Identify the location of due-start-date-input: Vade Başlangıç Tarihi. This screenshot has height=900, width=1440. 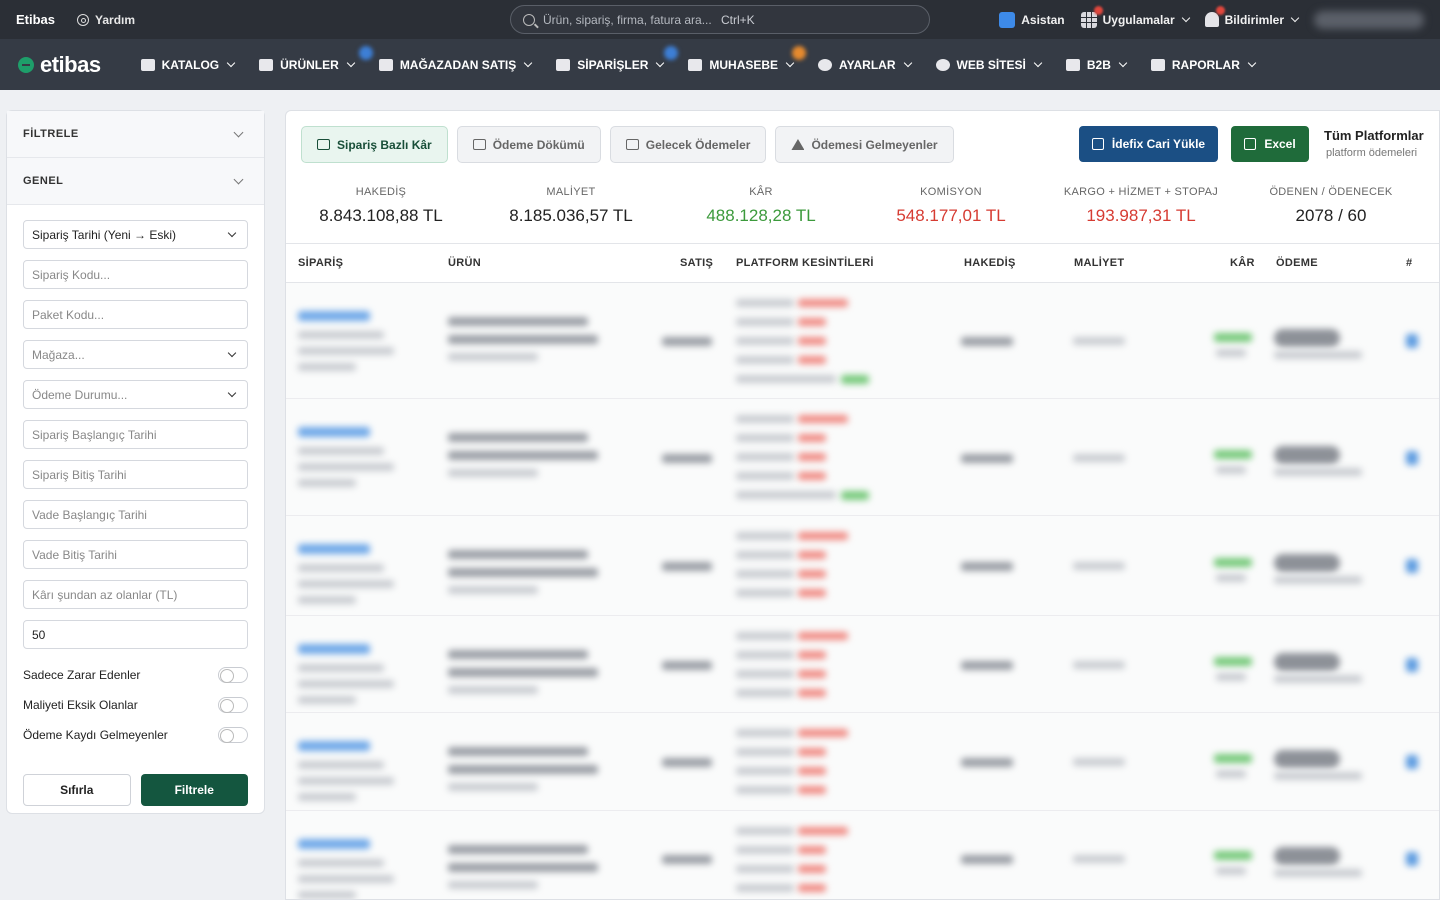
(135, 514).